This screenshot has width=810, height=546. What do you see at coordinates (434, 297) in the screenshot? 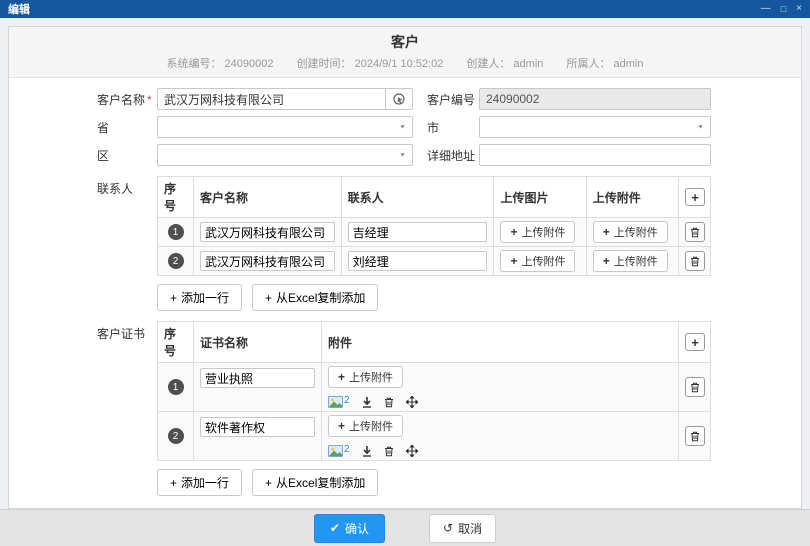
I see `contacts-actions: + 添加一行 + 从Excel复制添加` at bounding box center [434, 297].